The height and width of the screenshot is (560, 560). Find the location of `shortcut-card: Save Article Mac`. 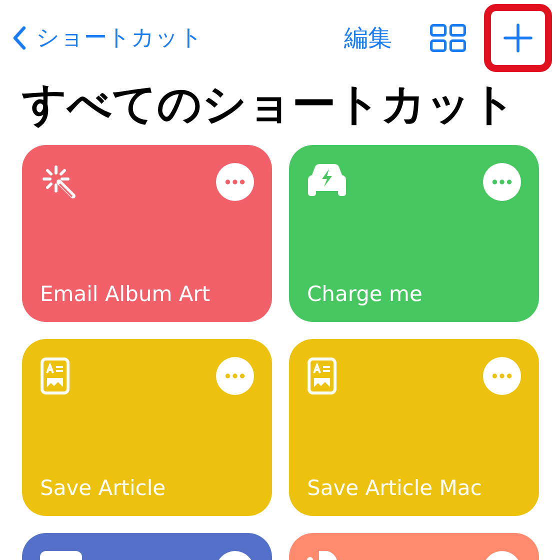

shortcut-card: Save Article Mac is located at coordinates (414, 427).